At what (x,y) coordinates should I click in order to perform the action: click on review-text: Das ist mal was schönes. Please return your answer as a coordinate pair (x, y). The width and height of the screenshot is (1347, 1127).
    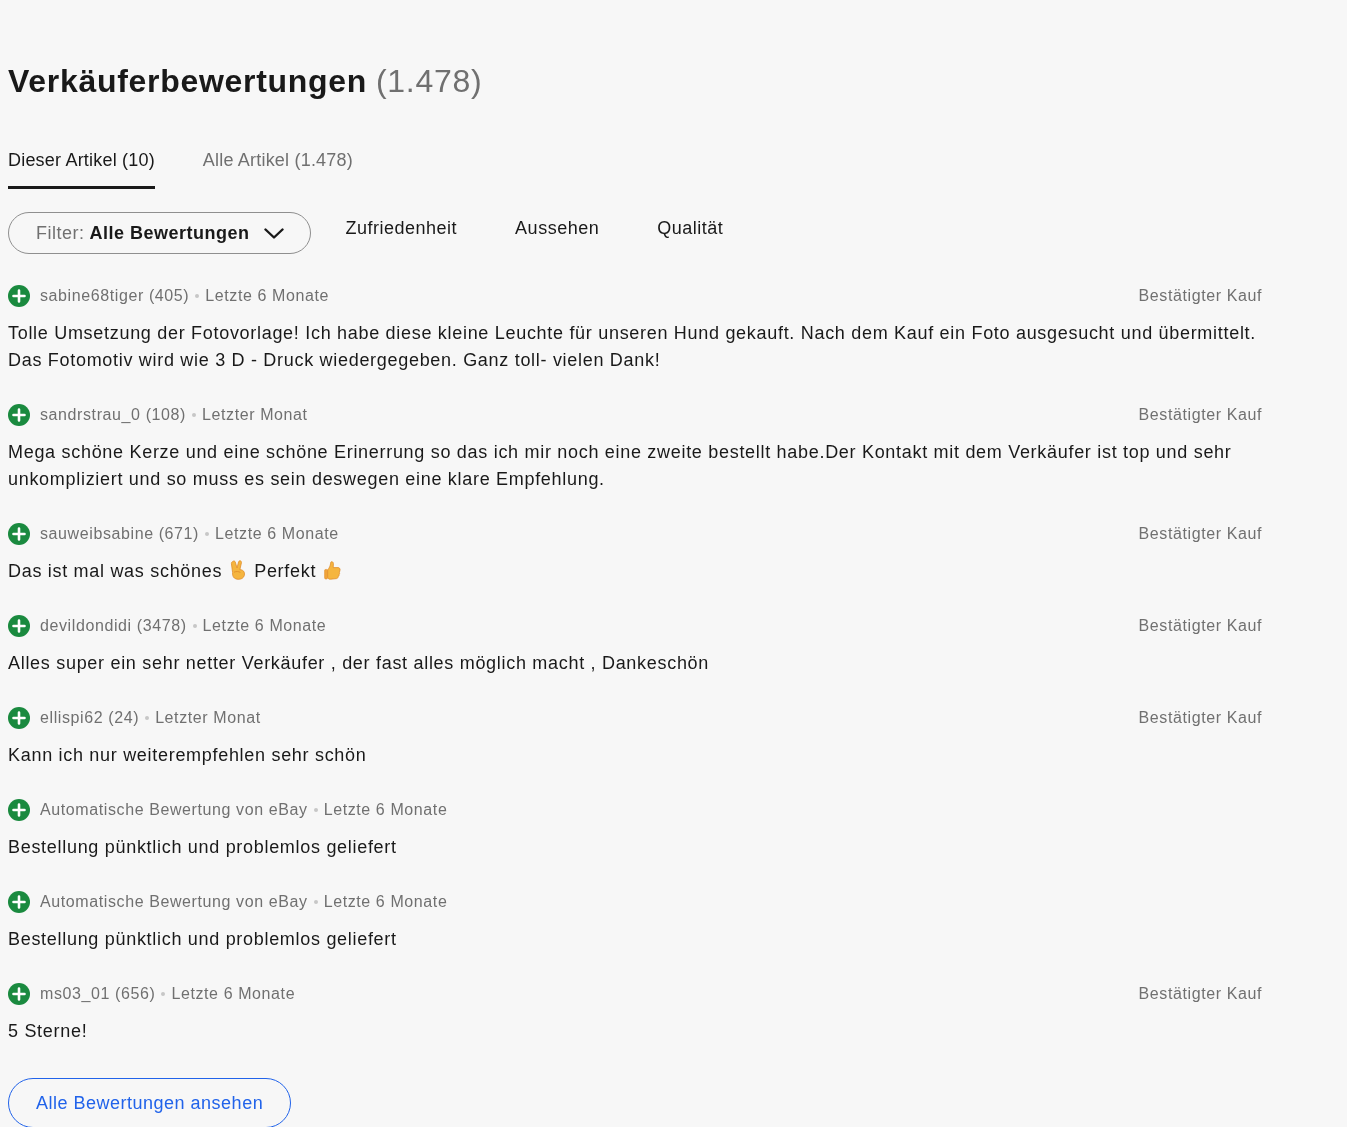
    Looking at the image, I should click on (115, 571).